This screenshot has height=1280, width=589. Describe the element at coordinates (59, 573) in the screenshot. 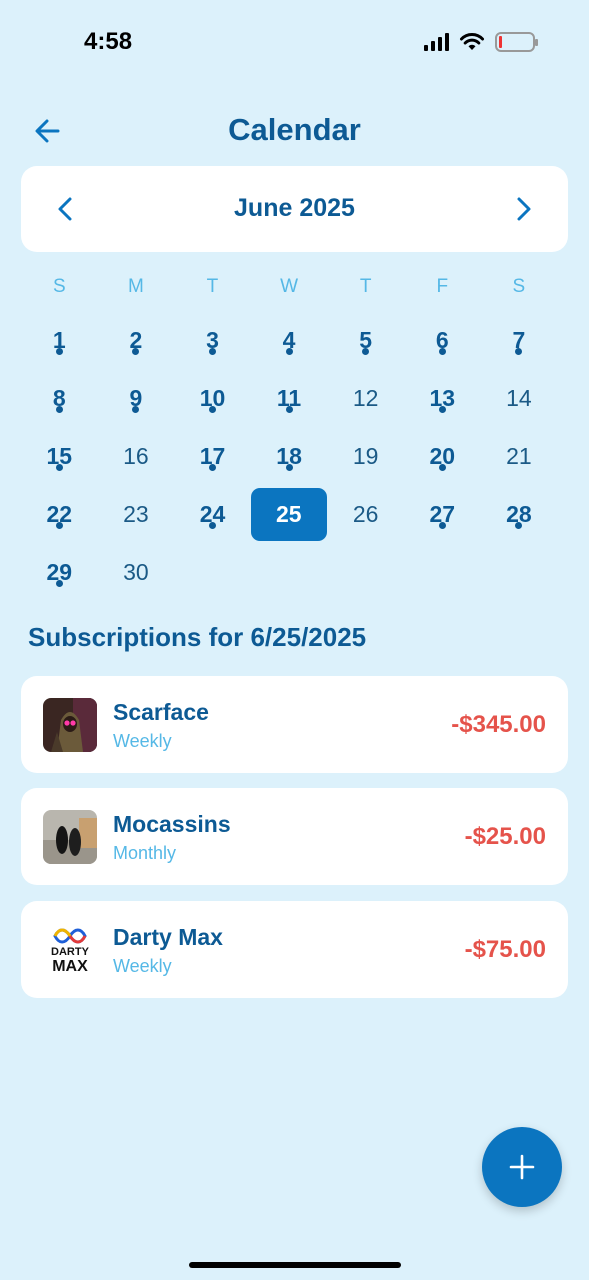

I see `calendar-day: 29` at that location.